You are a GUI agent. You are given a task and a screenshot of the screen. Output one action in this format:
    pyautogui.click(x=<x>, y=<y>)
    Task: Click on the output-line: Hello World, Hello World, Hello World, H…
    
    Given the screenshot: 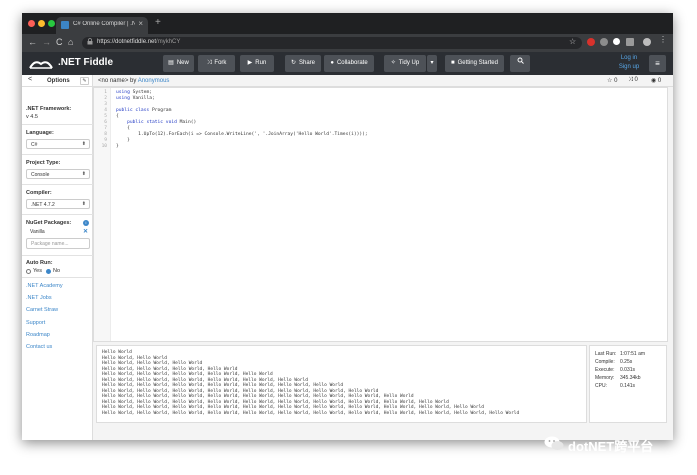 What is the action you would take?
    pyautogui.click(x=311, y=413)
    